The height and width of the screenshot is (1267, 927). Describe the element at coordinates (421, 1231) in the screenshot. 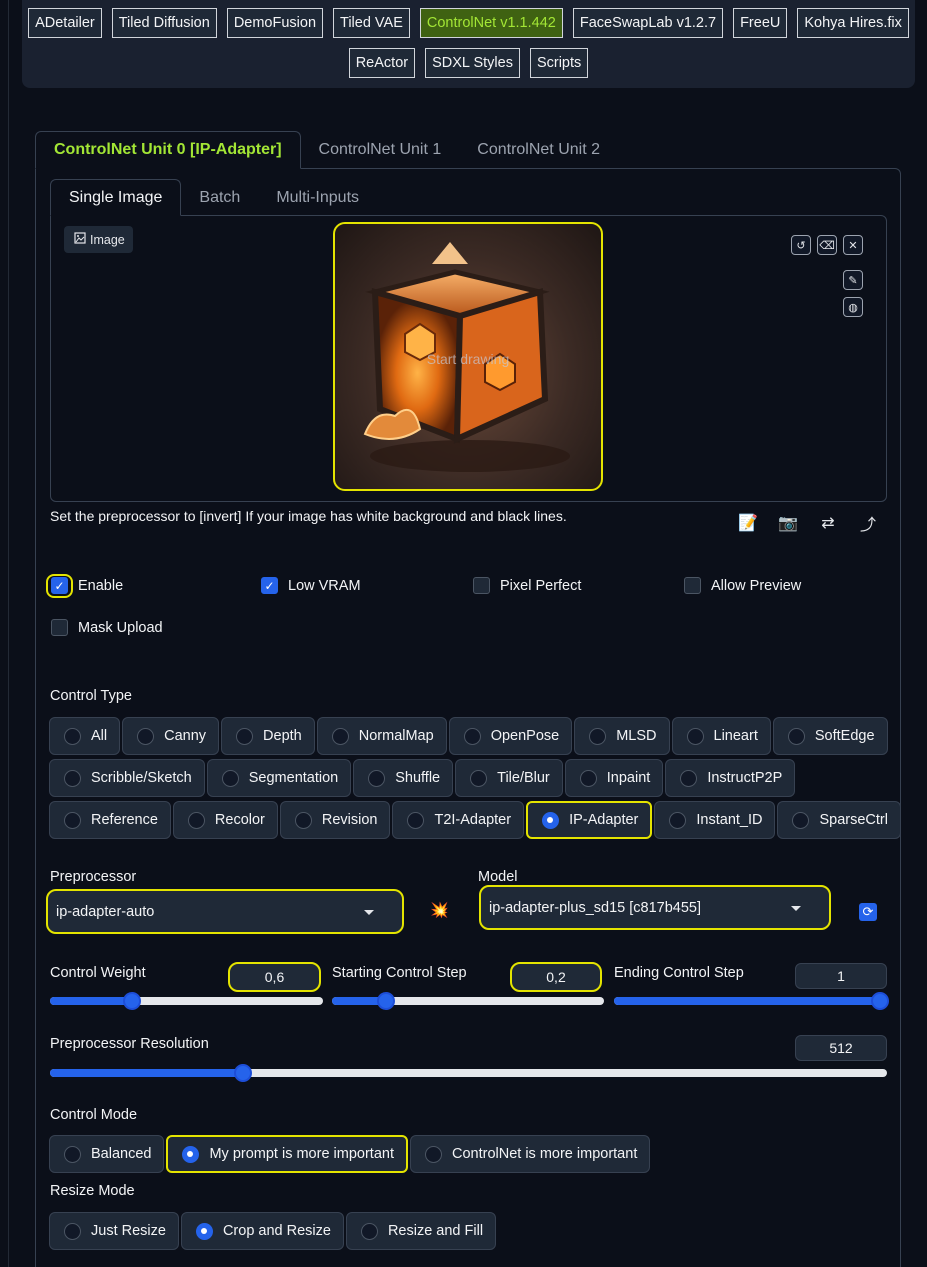

I see `resize-mode-resize-and-fill: Resize and Fill` at that location.